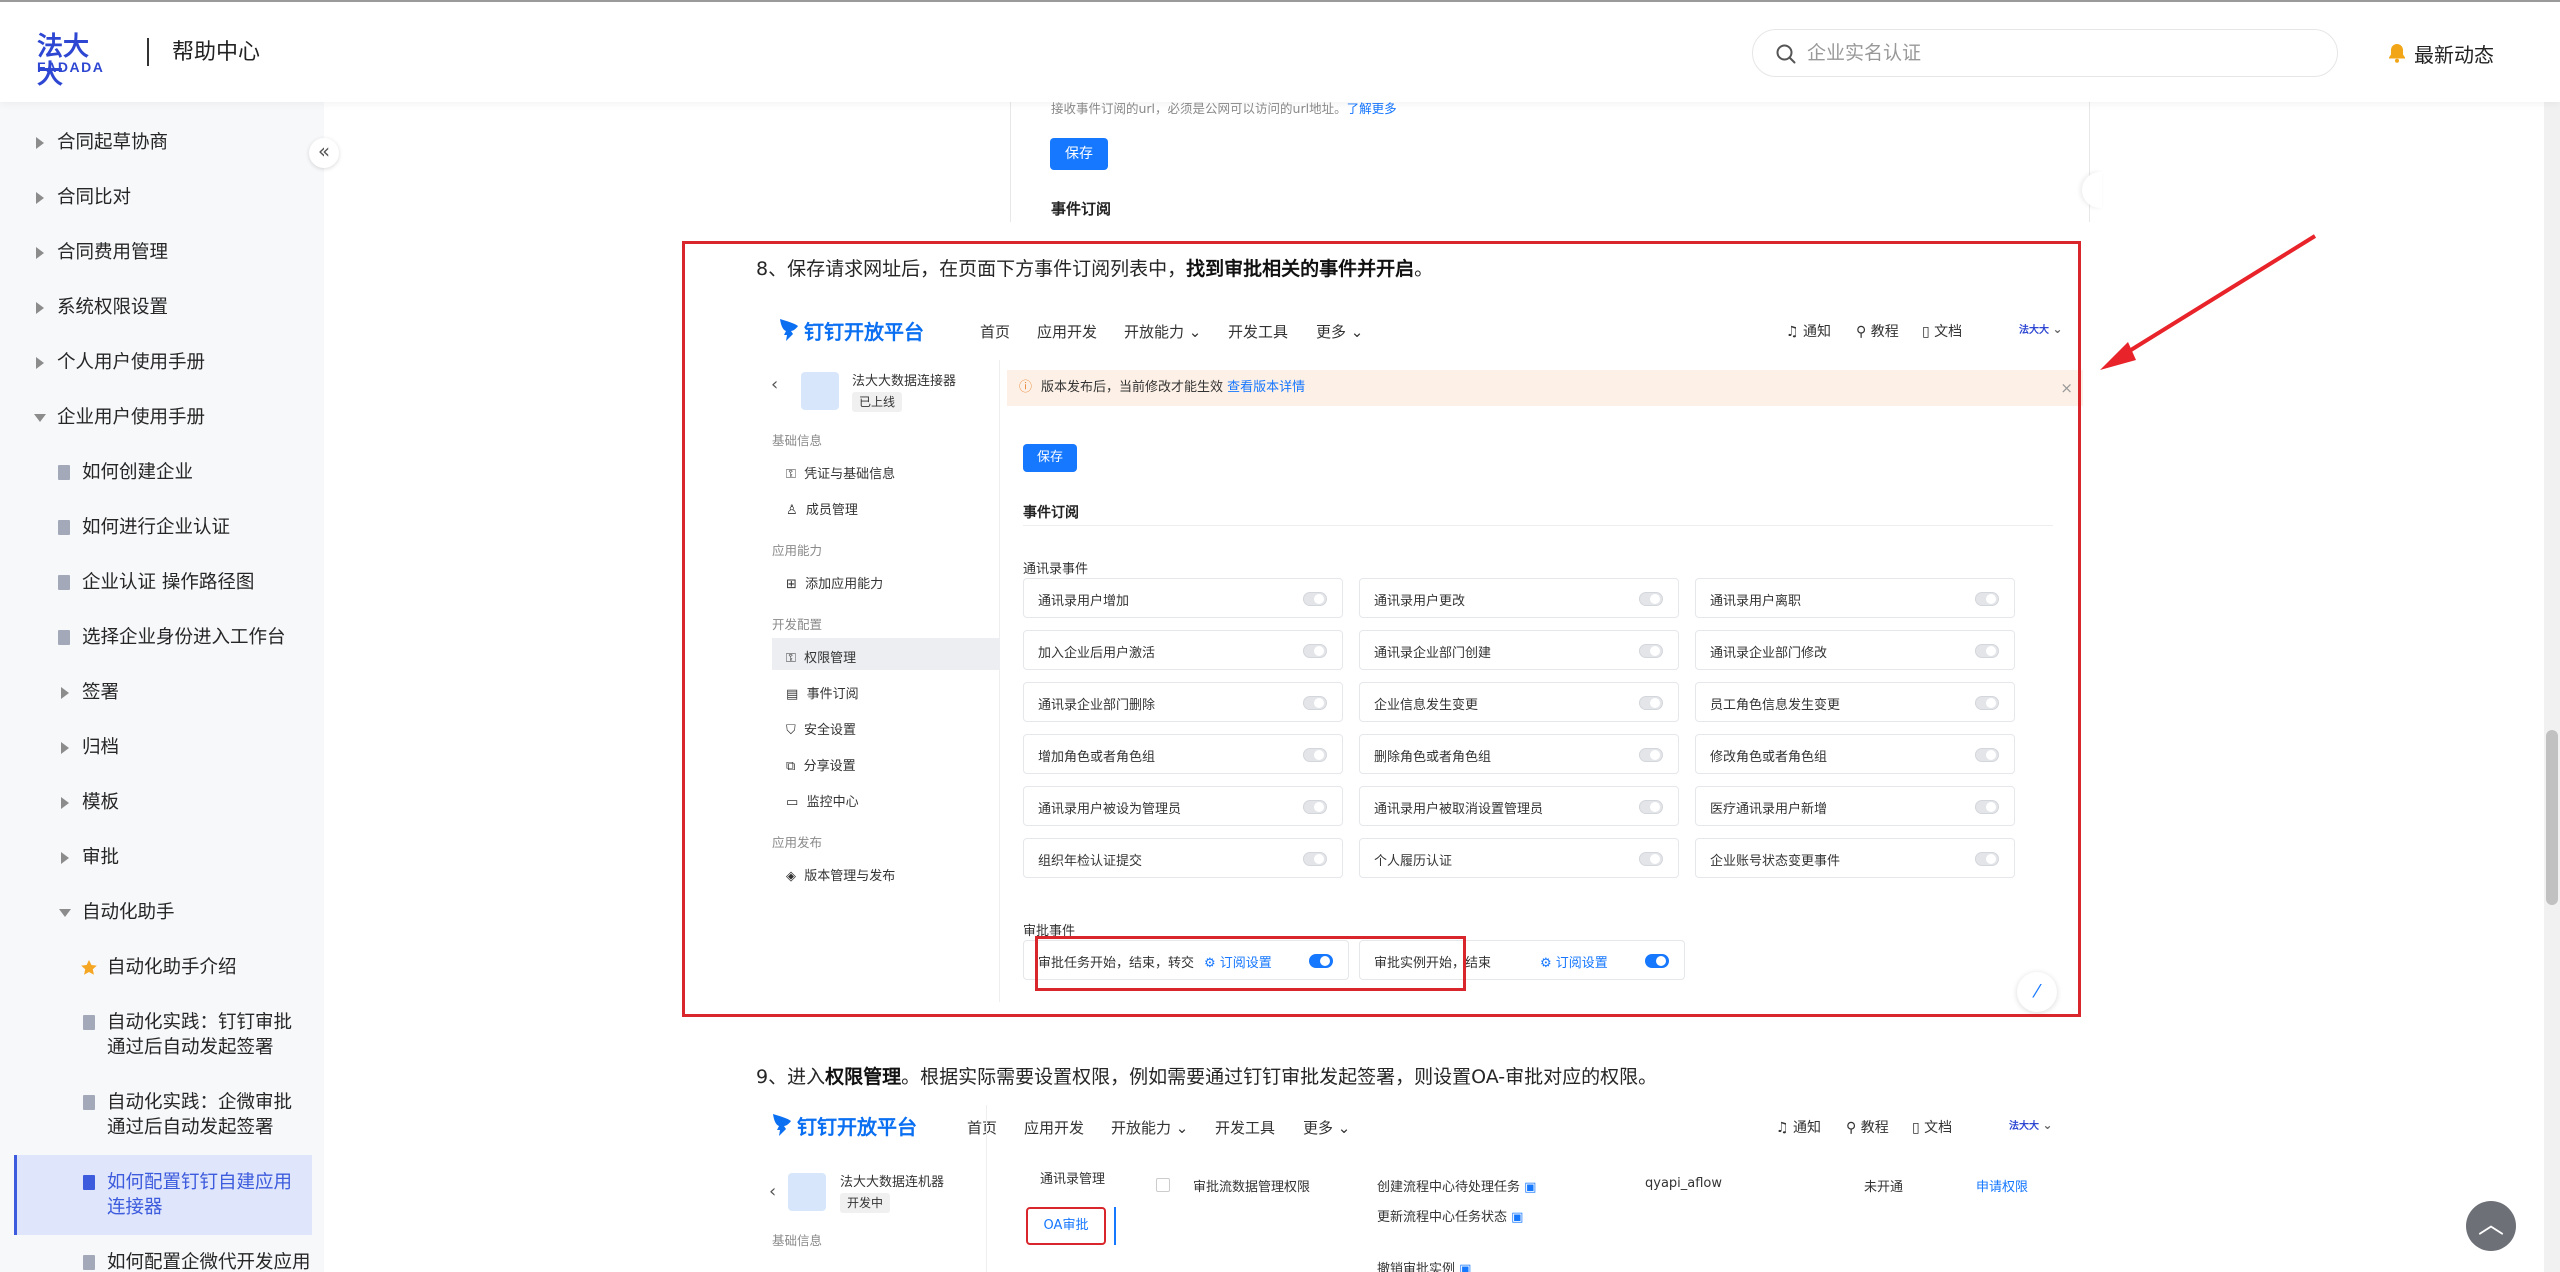  What do you see at coordinates (216, 53) in the screenshot?
I see `help-center-title: 帮助中心` at bounding box center [216, 53].